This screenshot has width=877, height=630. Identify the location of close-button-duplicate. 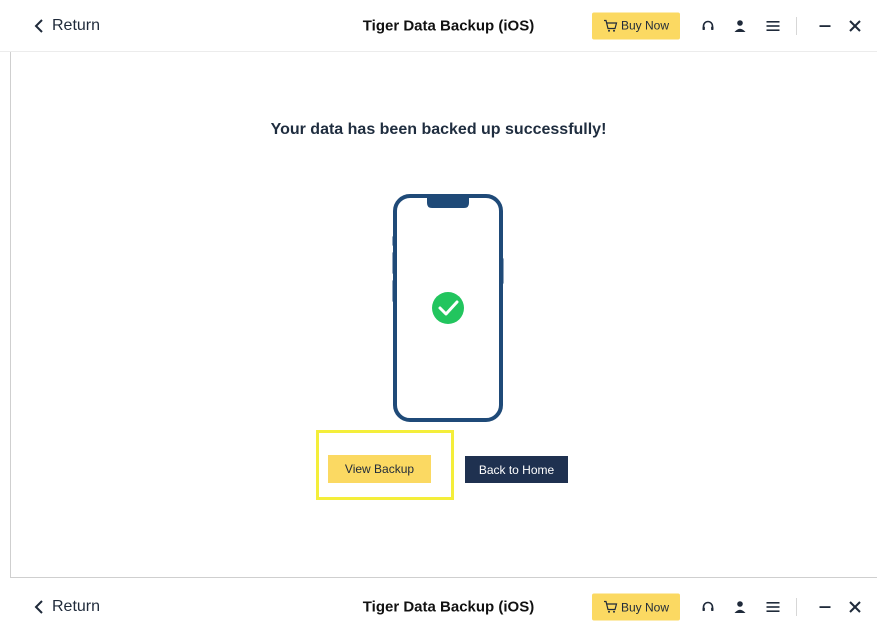
(855, 607).